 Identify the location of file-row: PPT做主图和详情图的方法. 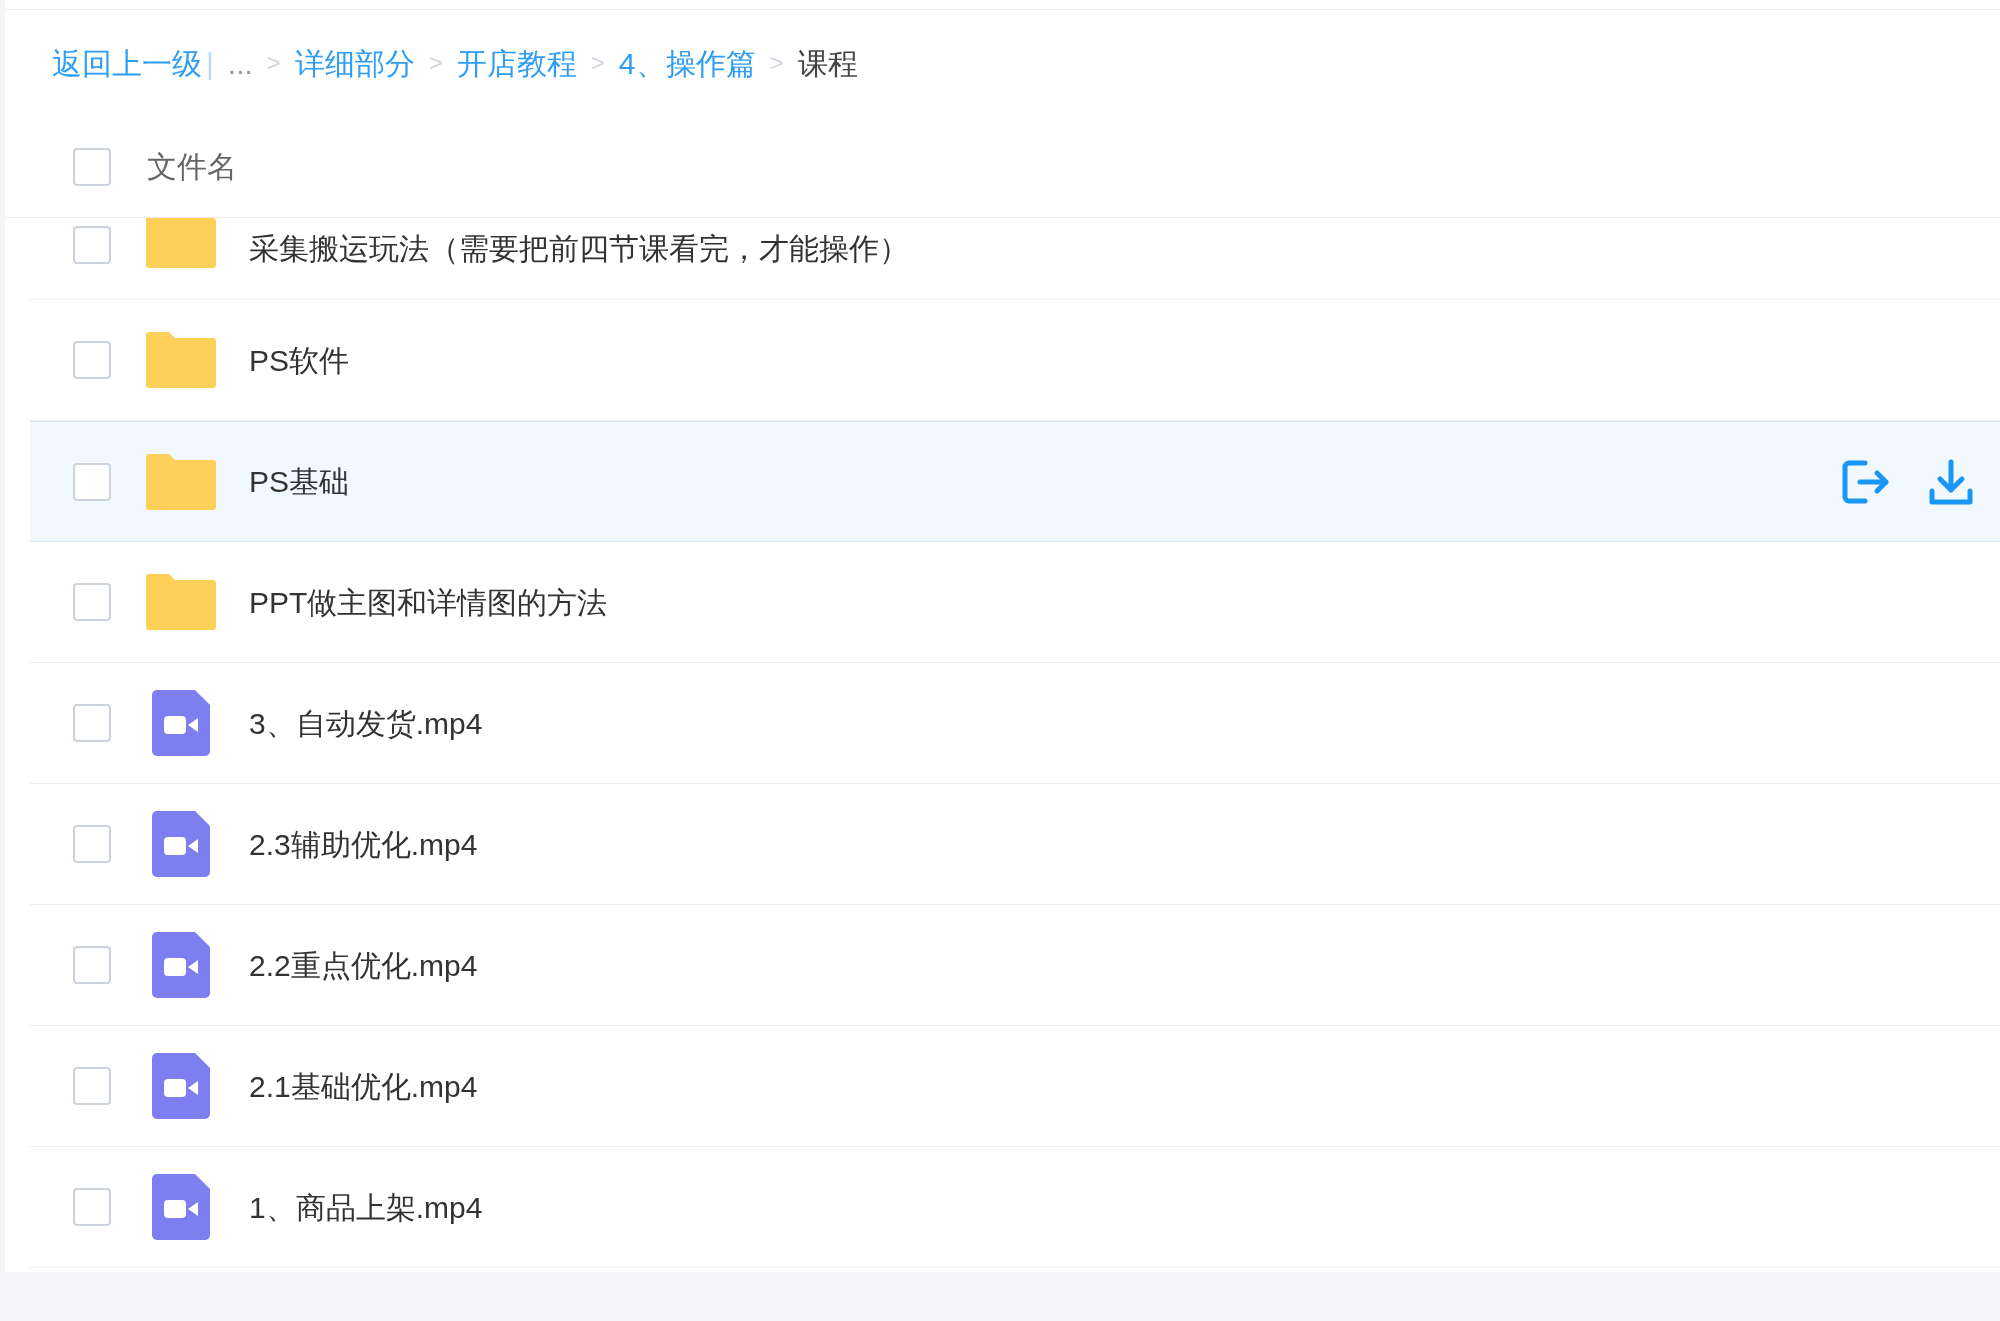
(1015, 602).